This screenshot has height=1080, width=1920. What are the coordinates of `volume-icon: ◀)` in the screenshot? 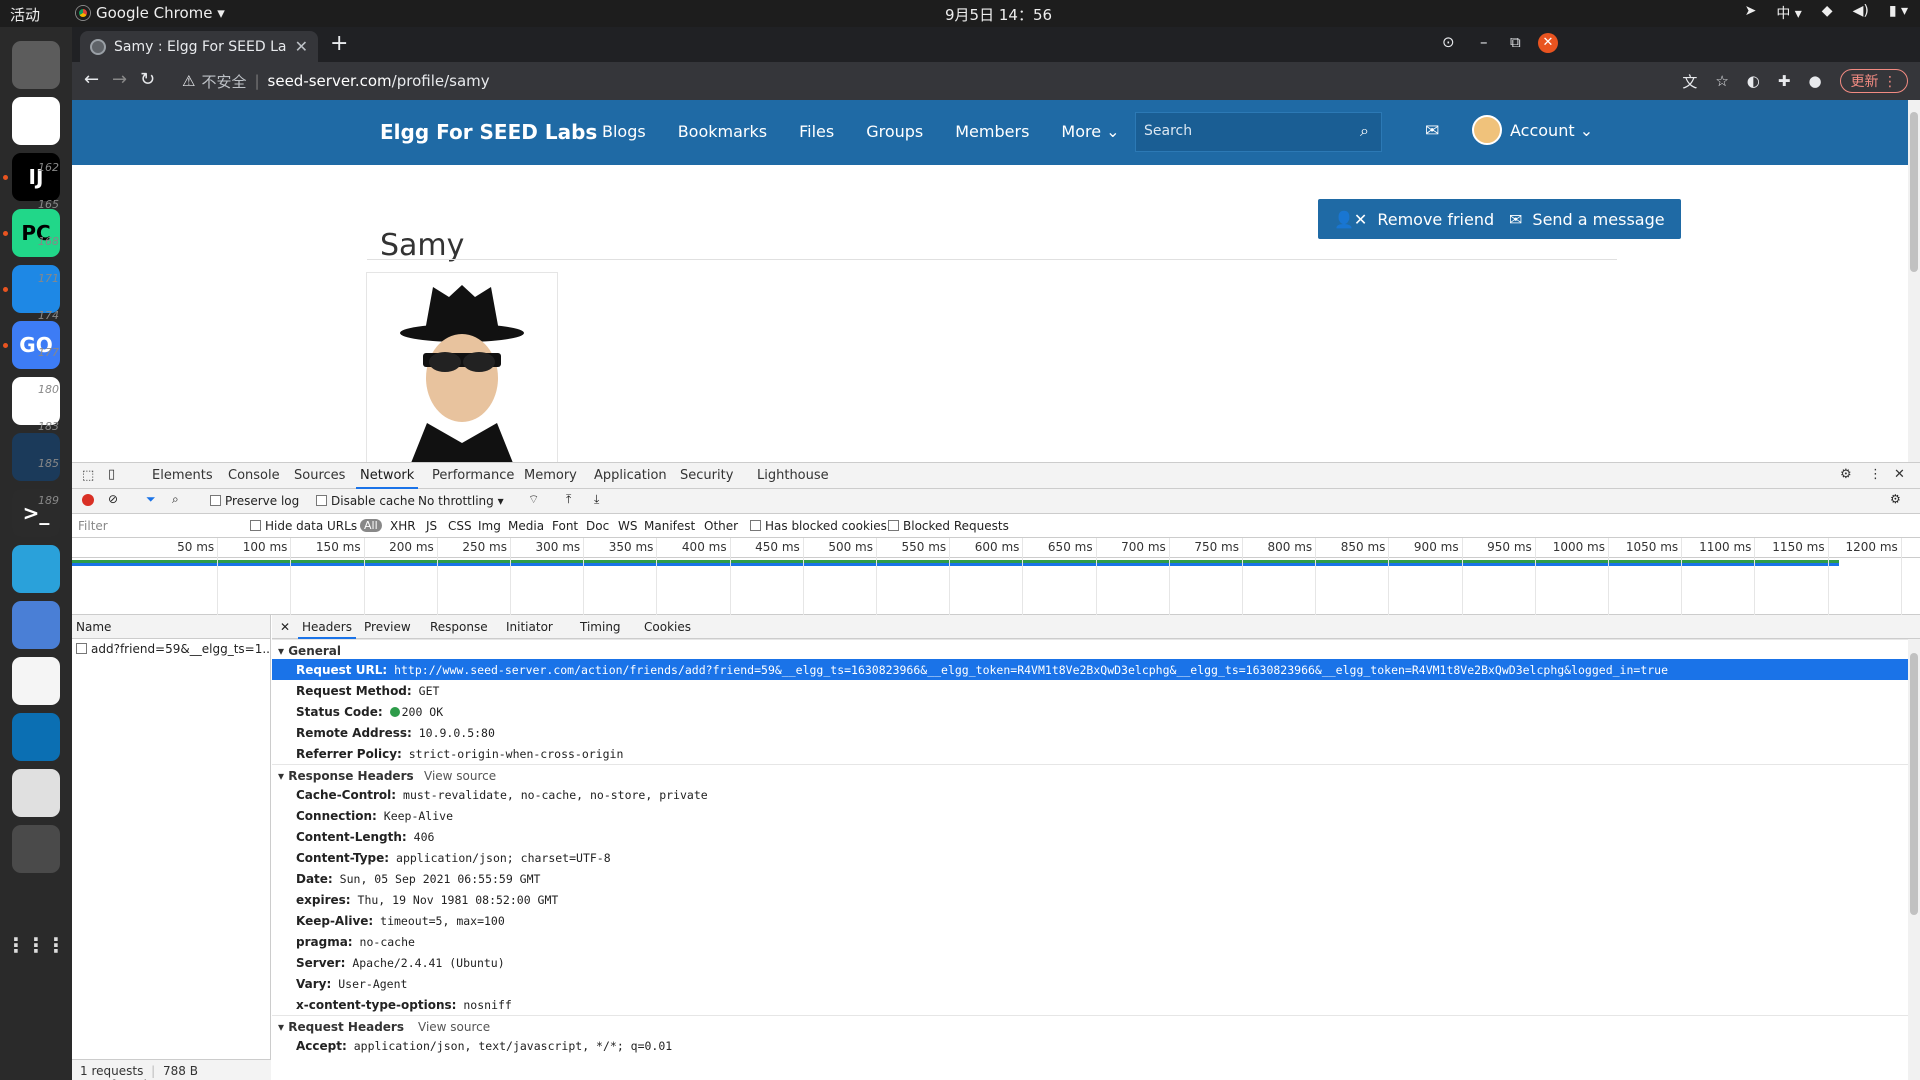 It's located at (1861, 13).